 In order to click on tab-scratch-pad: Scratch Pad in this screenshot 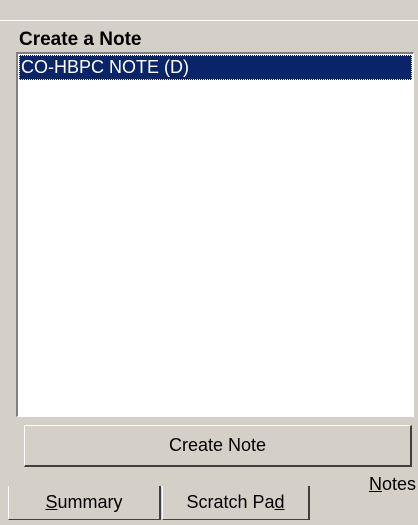, I will do `click(236, 503)`.